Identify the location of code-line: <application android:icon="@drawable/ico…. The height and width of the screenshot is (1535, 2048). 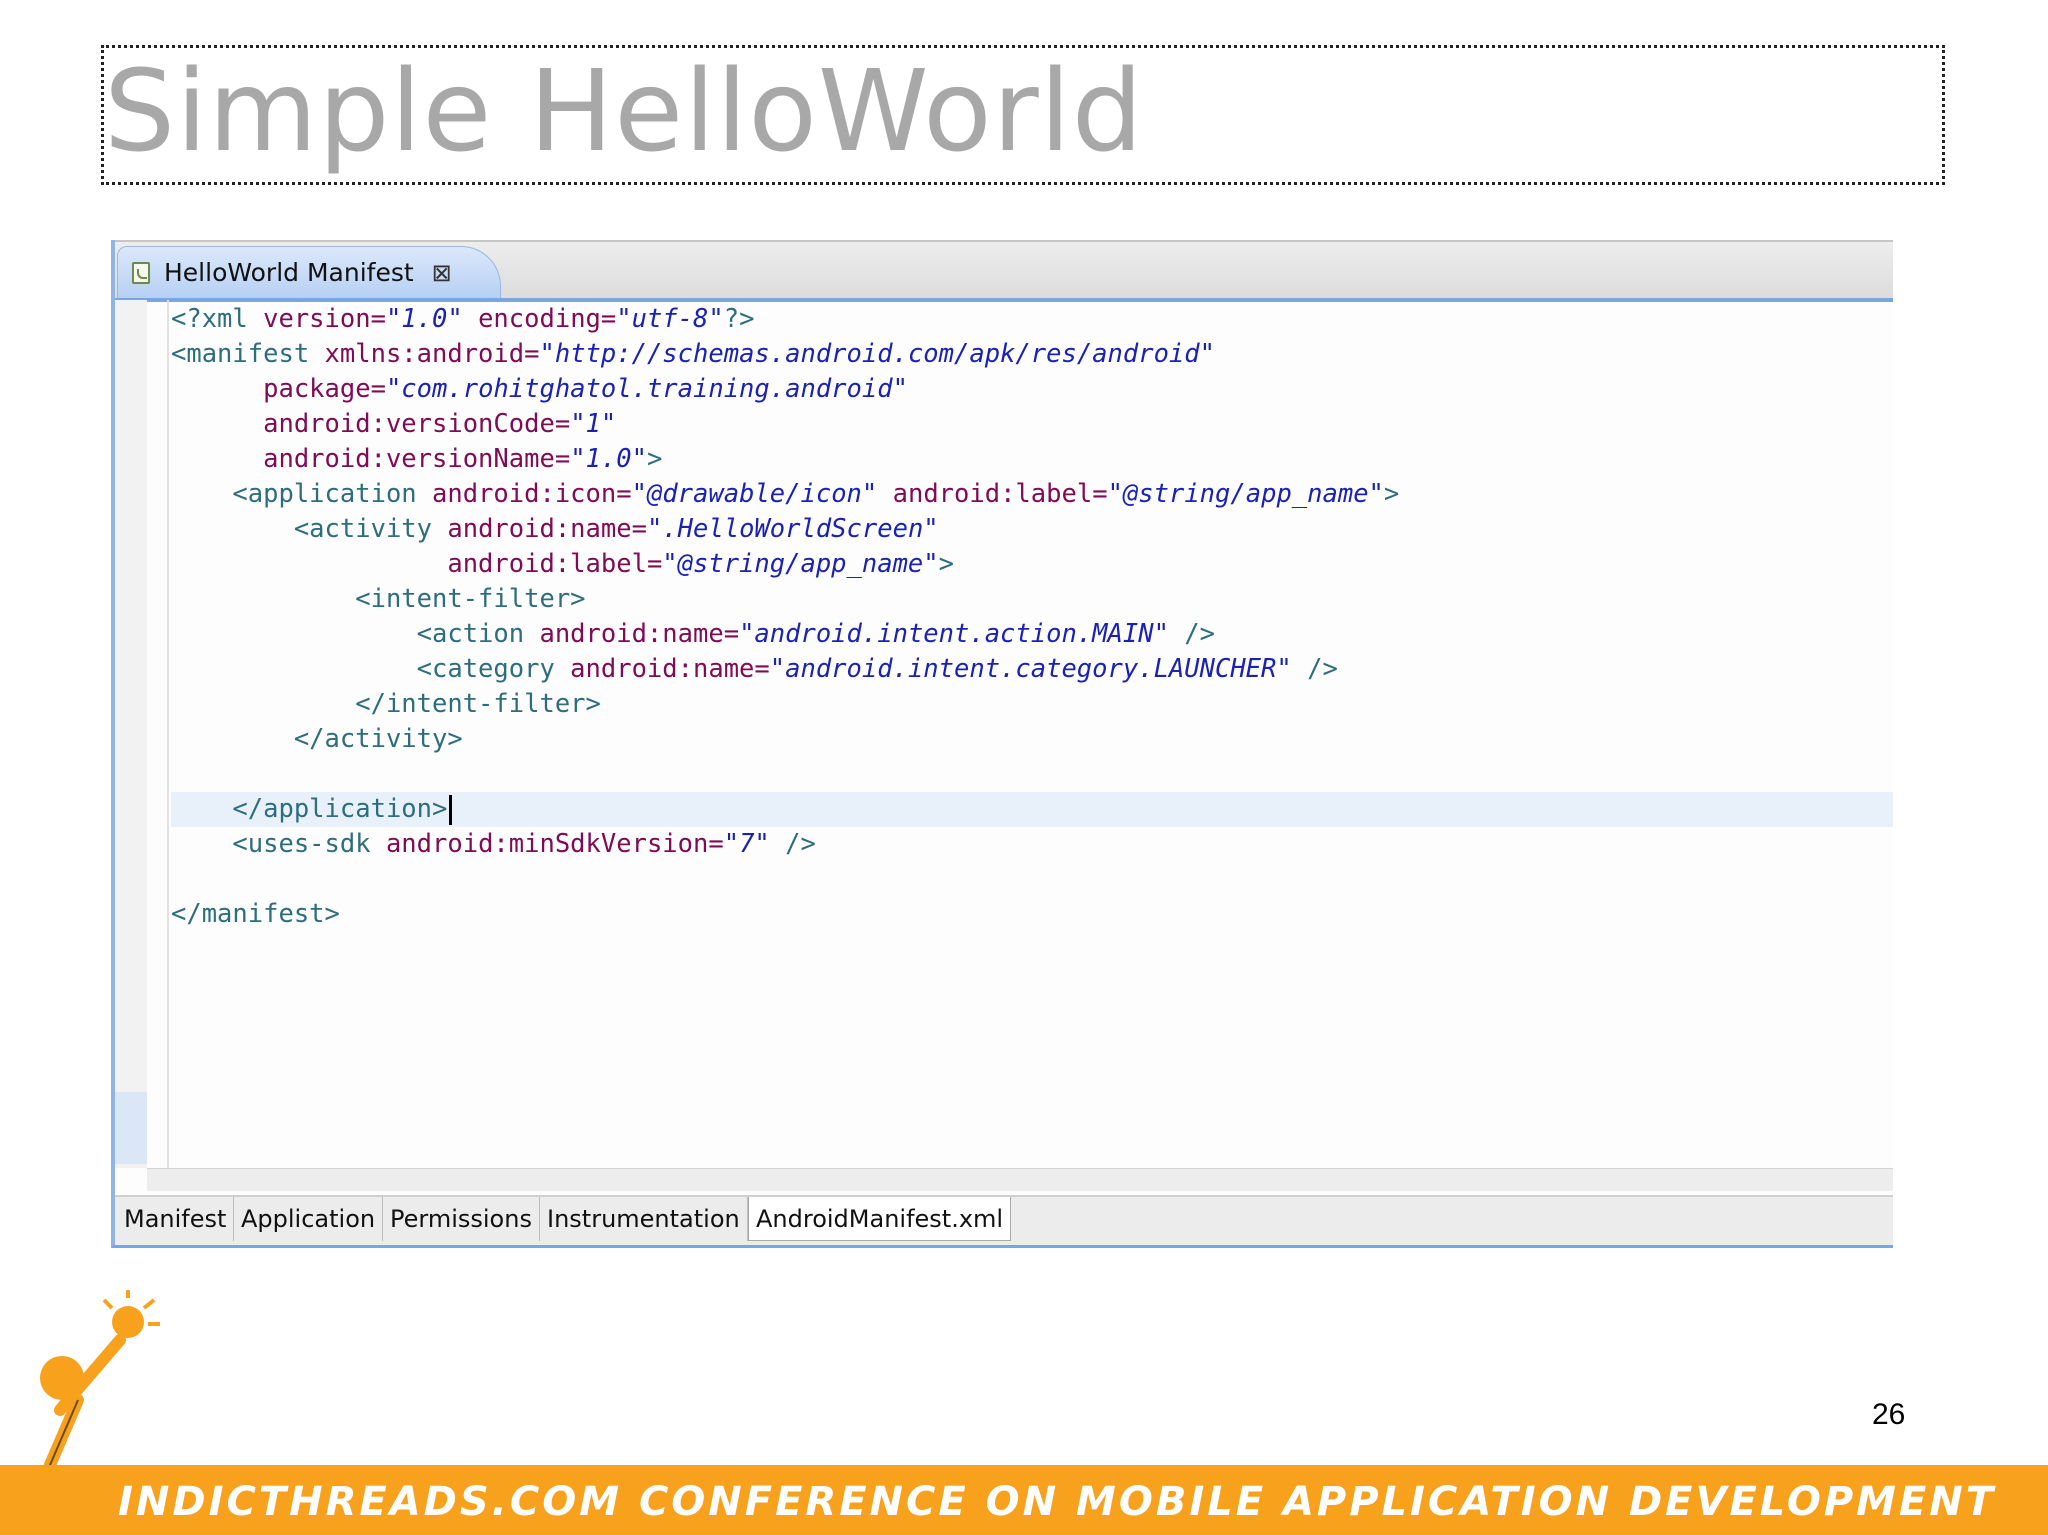
(1032, 494).